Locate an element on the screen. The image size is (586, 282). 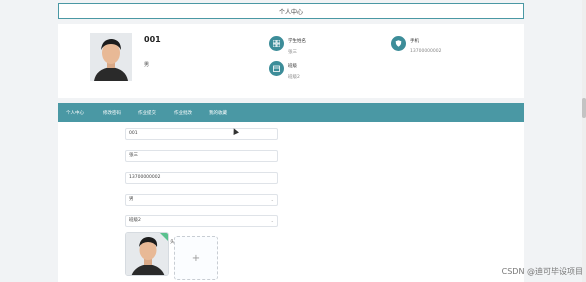
gender-select: 男 ⌄ is located at coordinates (201, 200).